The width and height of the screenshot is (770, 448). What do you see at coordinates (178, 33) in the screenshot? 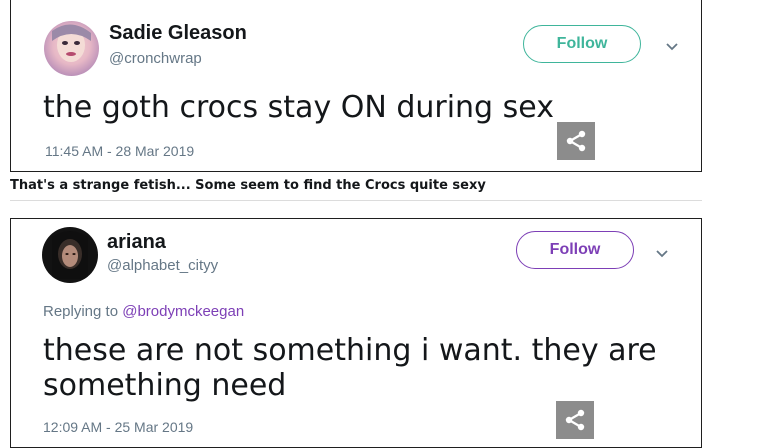
I see `display-name: Sadie Gleason` at bounding box center [178, 33].